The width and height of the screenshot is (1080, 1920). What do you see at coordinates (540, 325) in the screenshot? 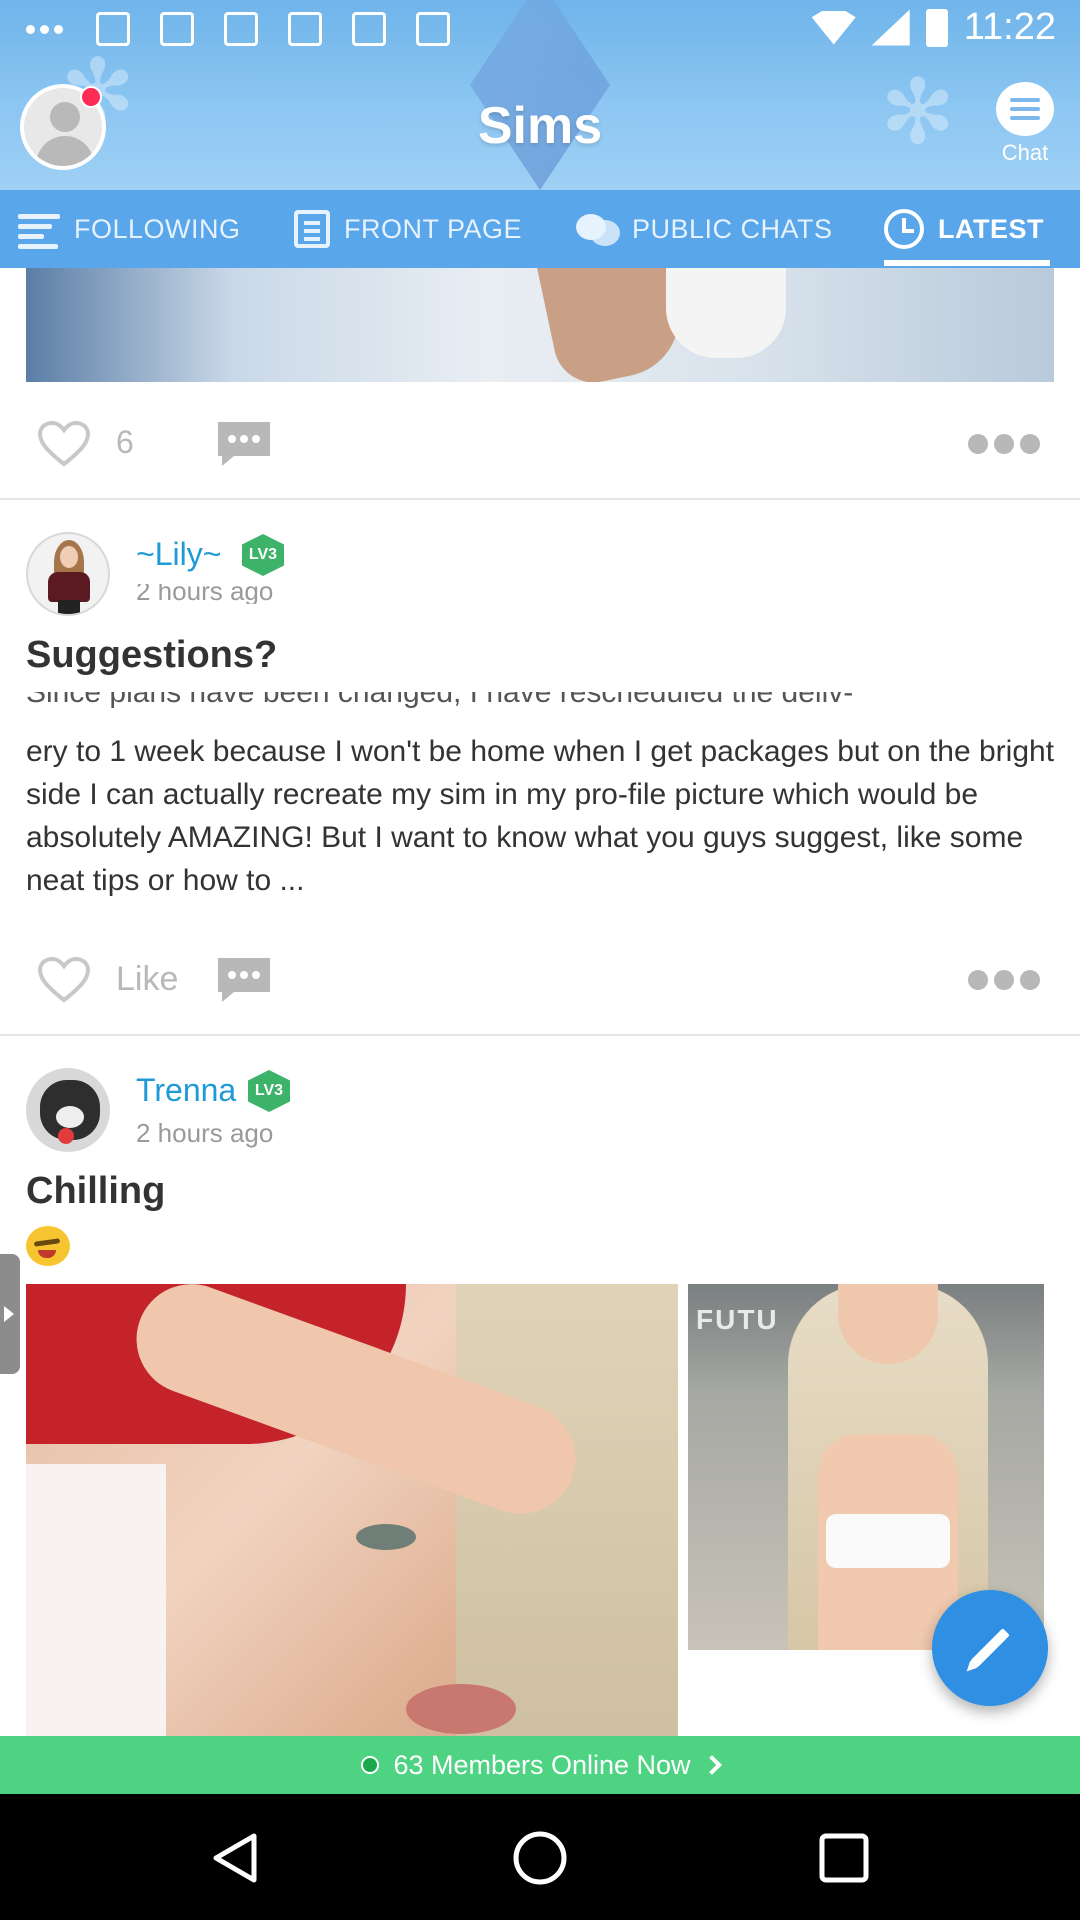
I see `post-image` at bounding box center [540, 325].